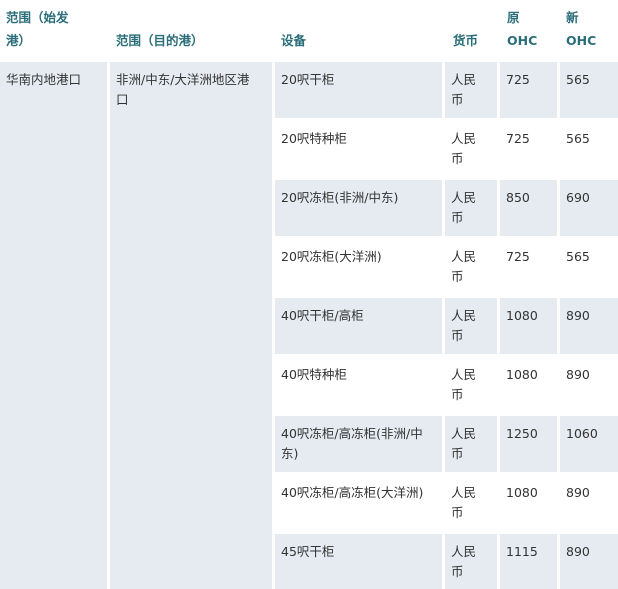 The height and width of the screenshot is (589, 618). What do you see at coordinates (358, 444) in the screenshot?
I see `equipment-cell: 40呎冻柜/高冻柜(非洲/中 东)` at bounding box center [358, 444].